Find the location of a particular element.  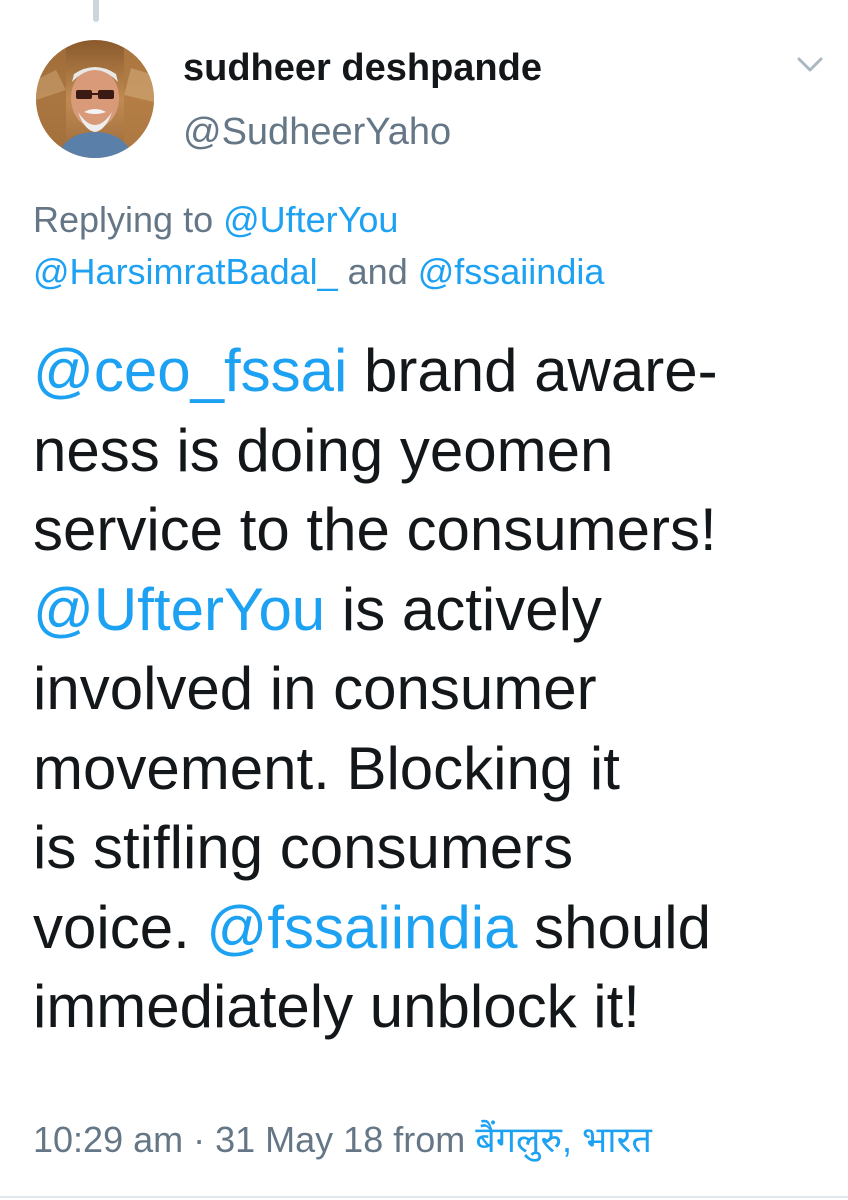

tweet-menu-button is located at coordinates (810, 65).